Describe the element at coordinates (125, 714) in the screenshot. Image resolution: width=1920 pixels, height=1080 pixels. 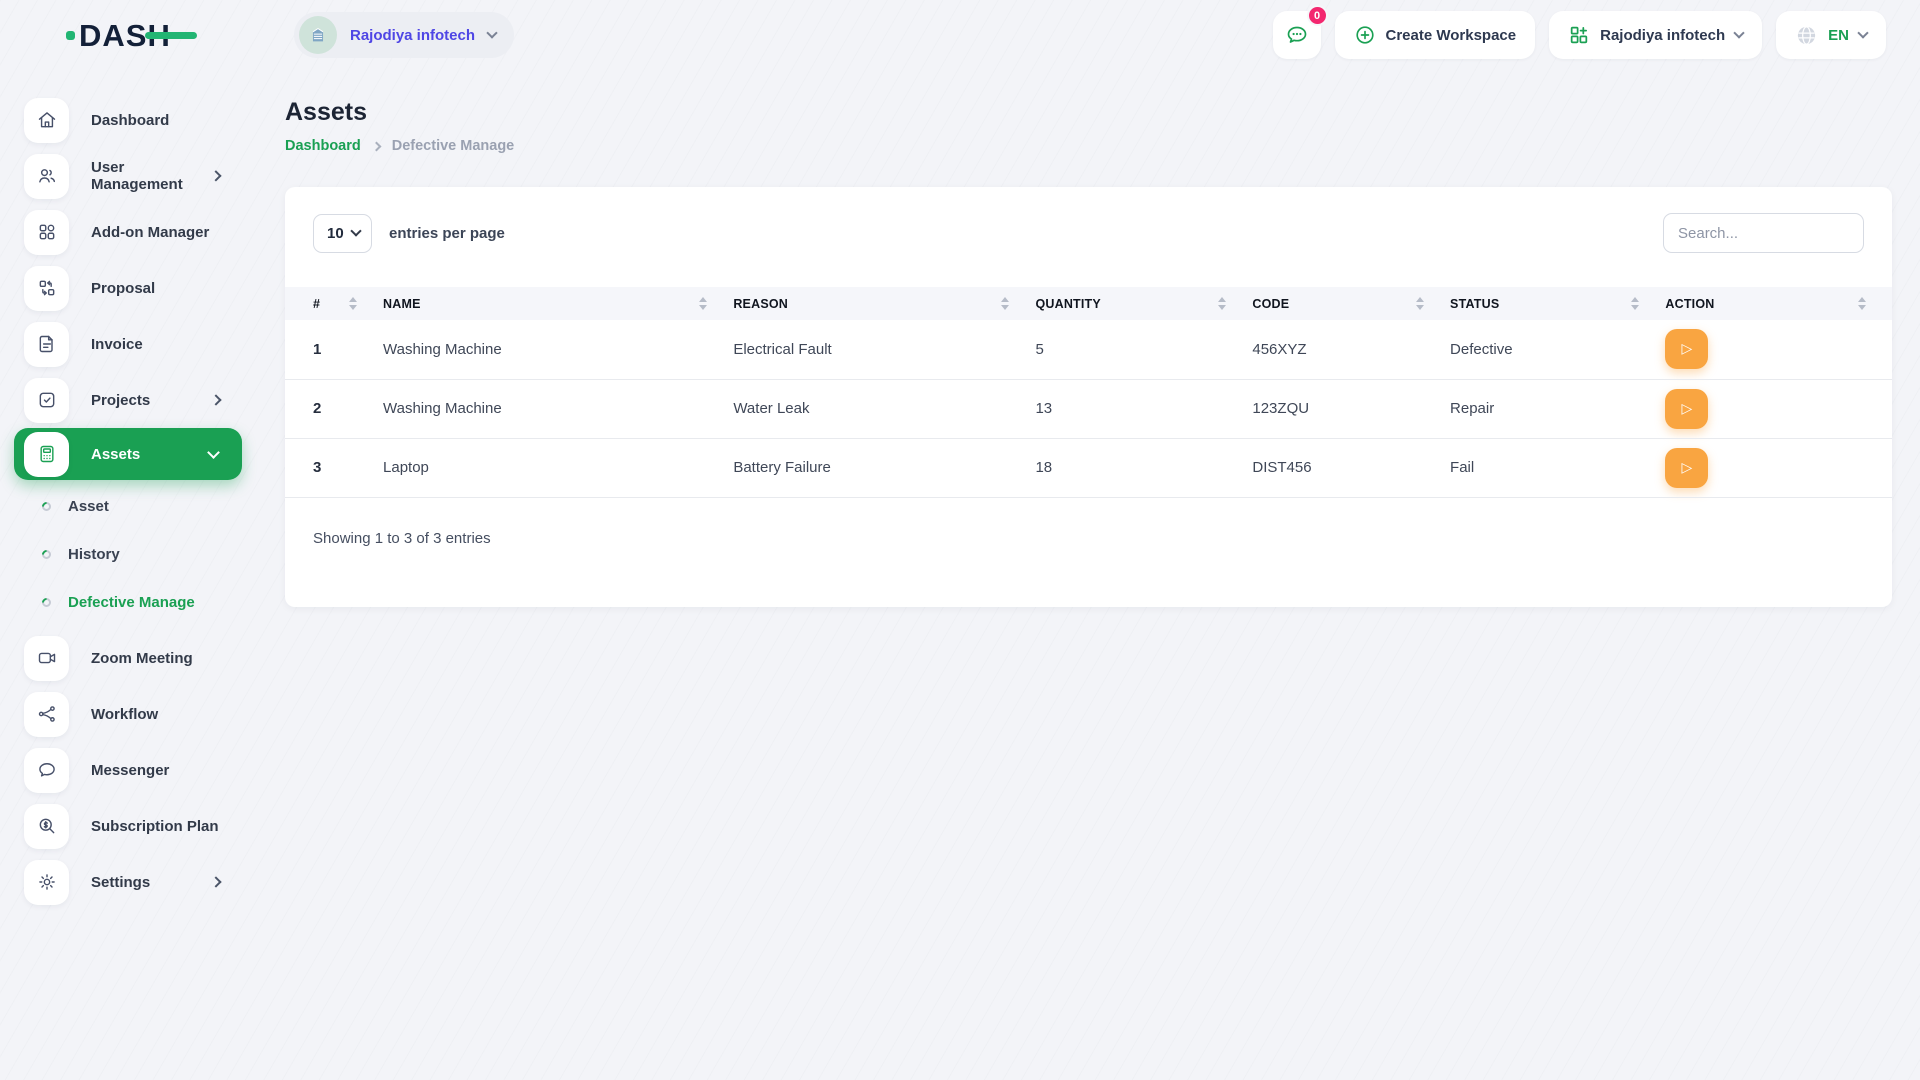
I see `sidebar-item-label: Workflow` at that location.